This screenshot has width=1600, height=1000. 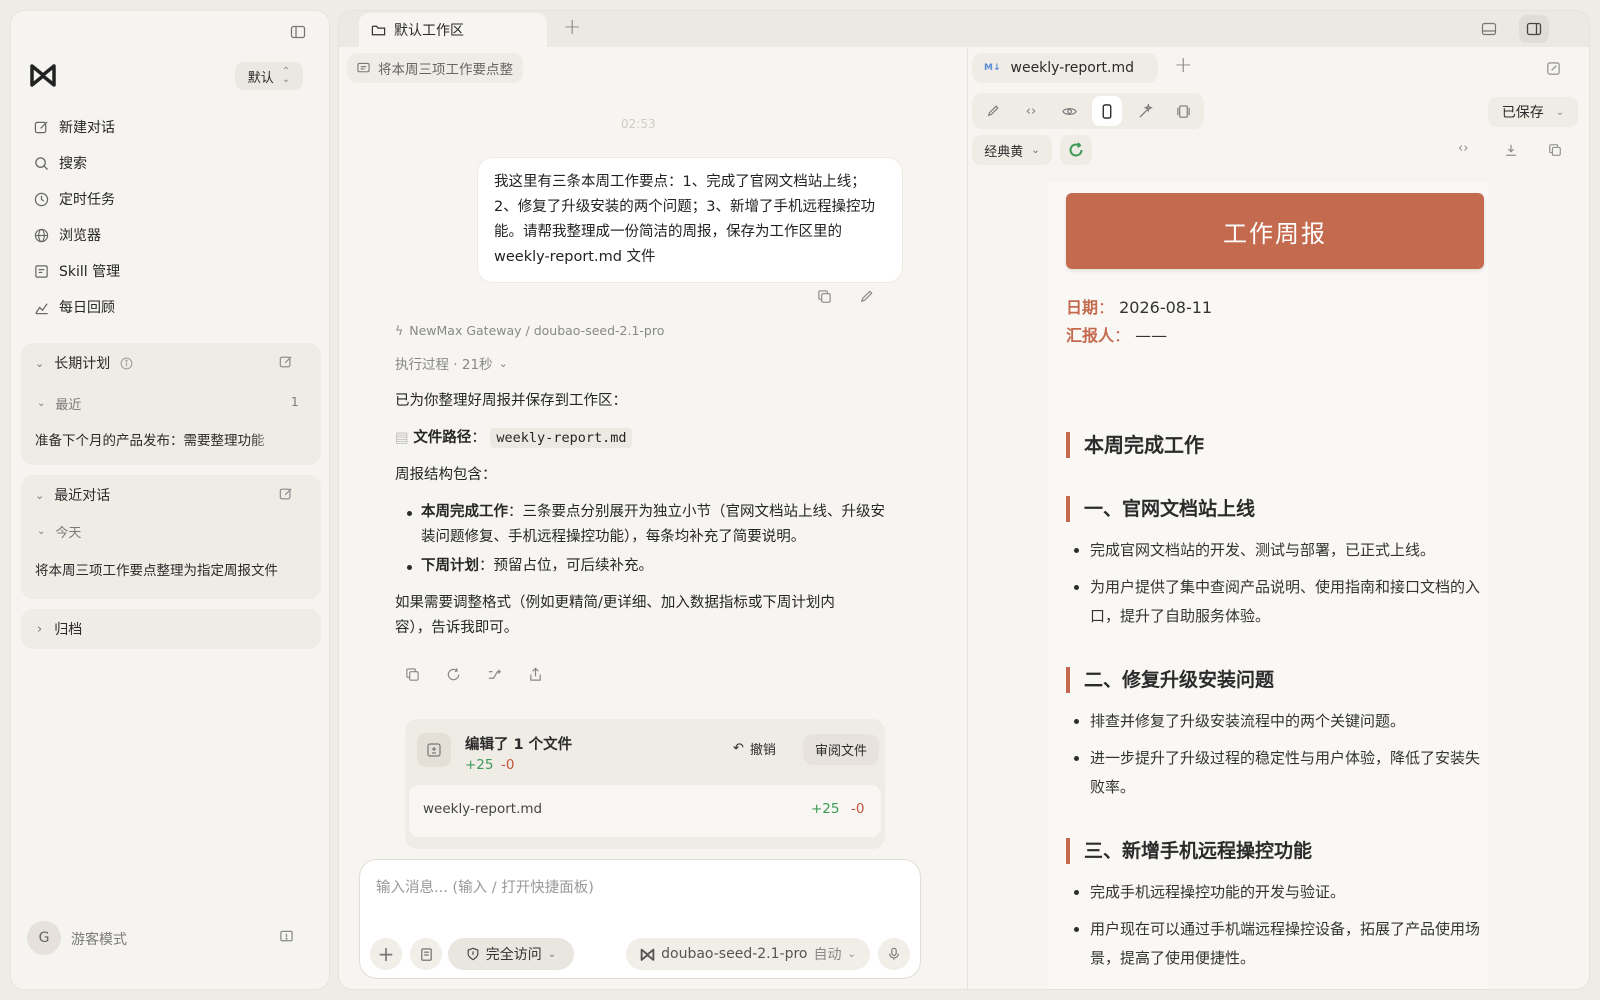 I want to click on long-term-header: ⌄ 长期计划, so click(x=84, y=363).